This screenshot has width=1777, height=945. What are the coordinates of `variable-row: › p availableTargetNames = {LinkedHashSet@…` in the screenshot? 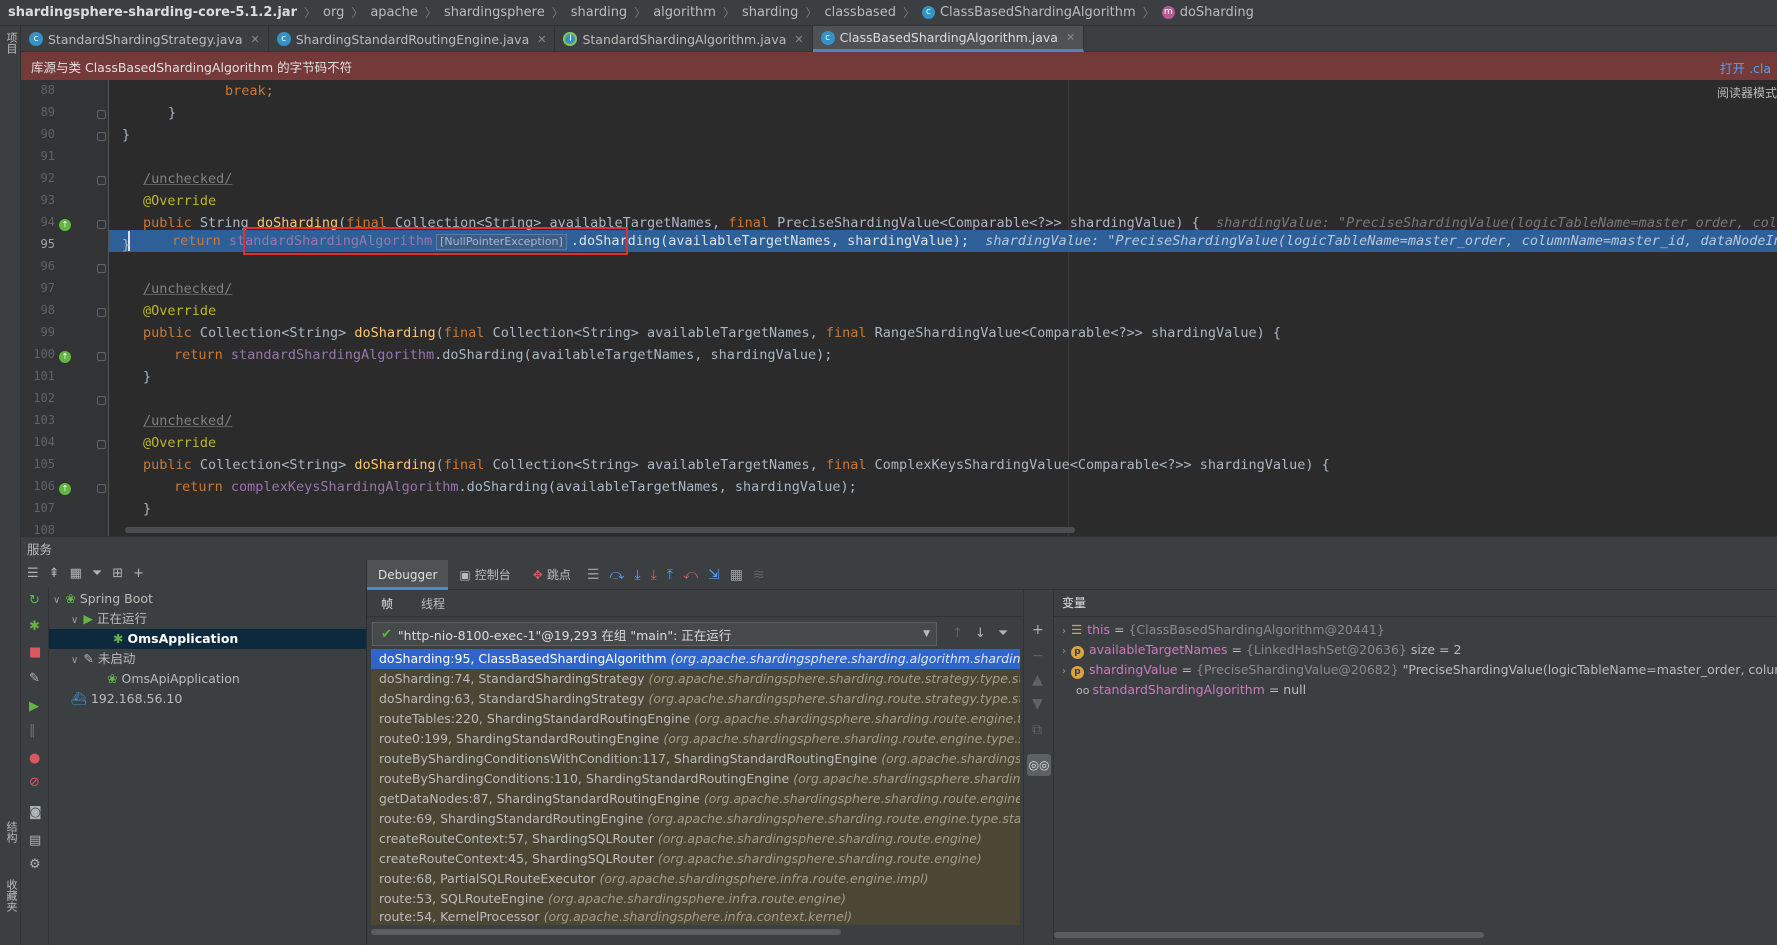 It's located at (1261, 650).